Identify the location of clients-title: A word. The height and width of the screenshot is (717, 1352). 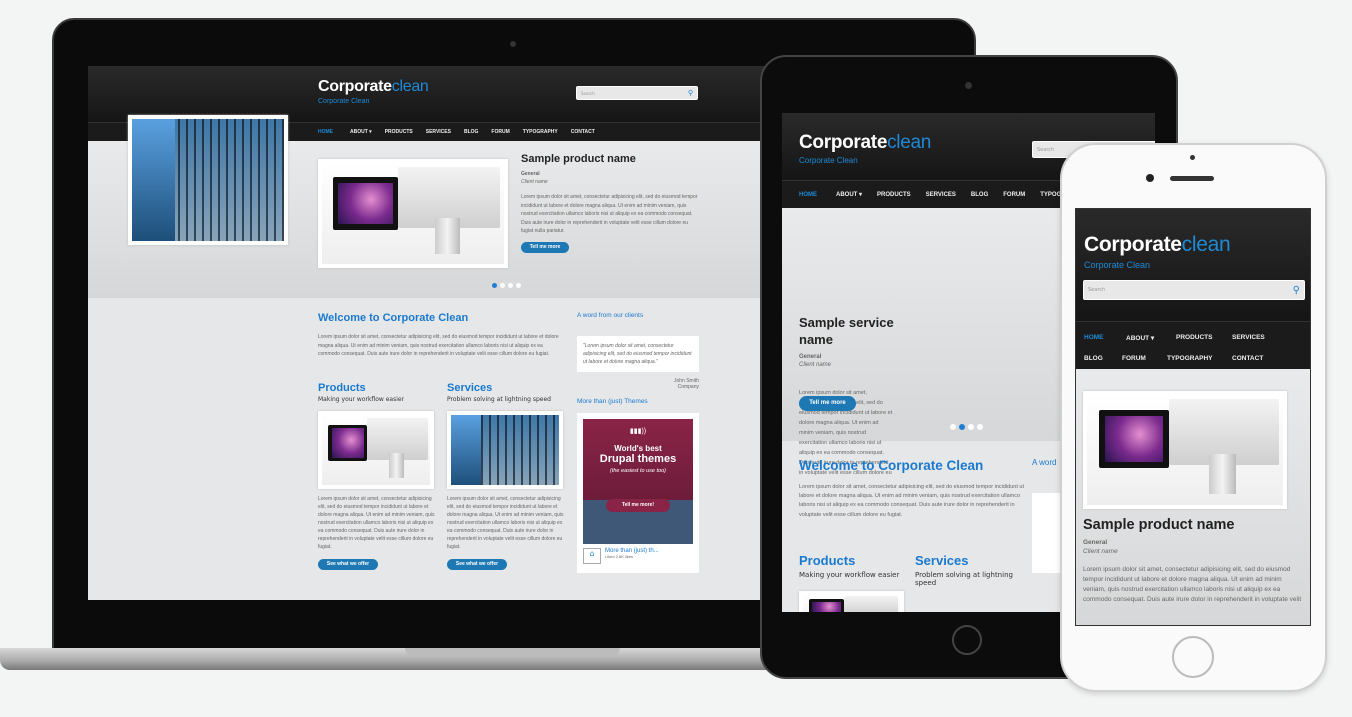
(1044, 462).